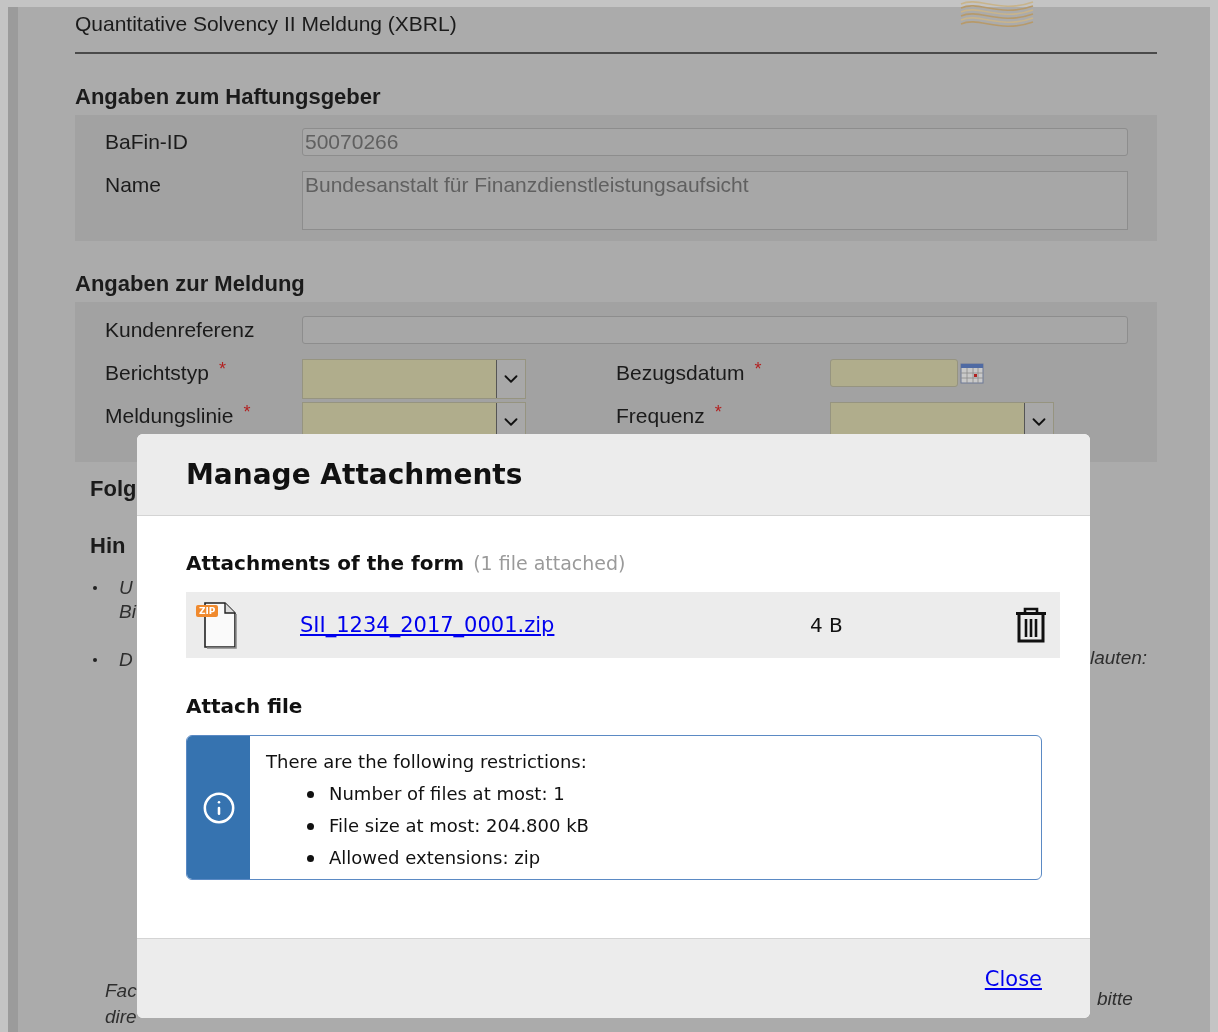  What do you see at coordinates (218, 807) in the screenshot?
I see `info-icon` at bounding box center [218, 807].